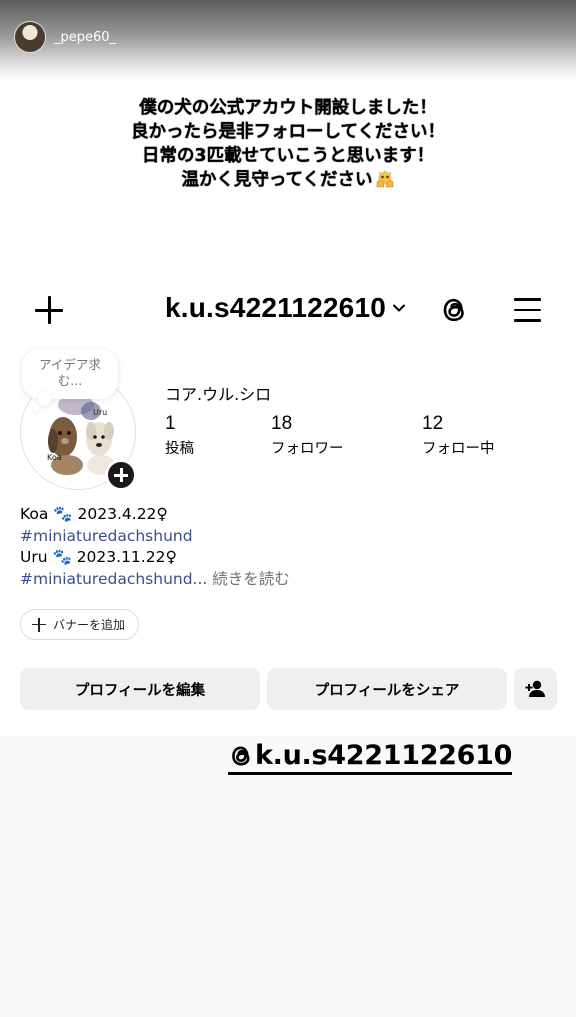 The width and height of the screenshot is (576, 1017). Describe the element at coordinates (370, 773) in the screenshot. I see `threads-mention-underline` at that location.